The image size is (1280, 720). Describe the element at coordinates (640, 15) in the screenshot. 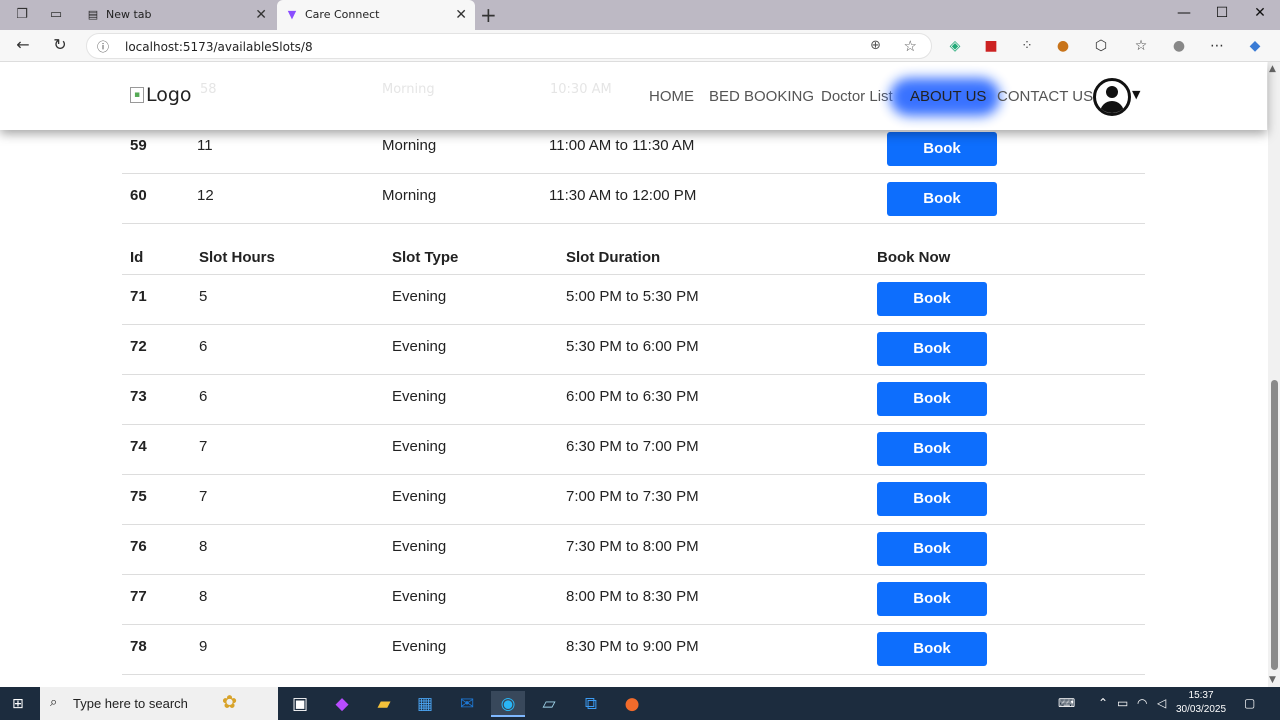

I see `browser-tab-strip: ❐ ▭ ▤ New tab ✕ ▼ Care Connect ✕ + — ☐ ✕` at that location.